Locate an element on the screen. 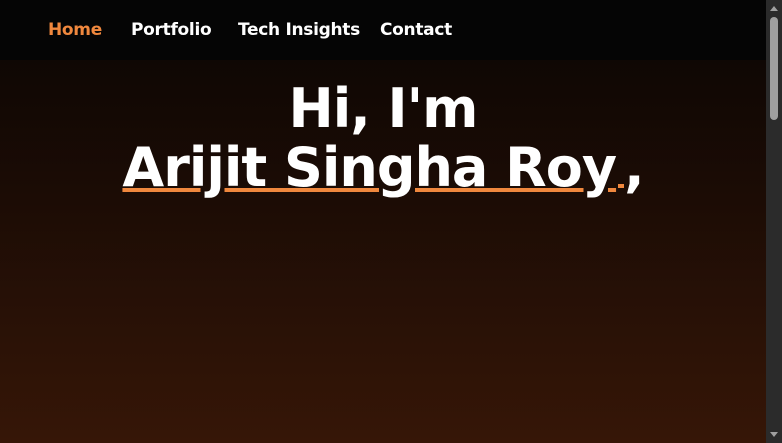 The height and width of the screenshot is (443, 782). nav-link-tech-insights: Tech Insights is located at coordinates (299, 30).